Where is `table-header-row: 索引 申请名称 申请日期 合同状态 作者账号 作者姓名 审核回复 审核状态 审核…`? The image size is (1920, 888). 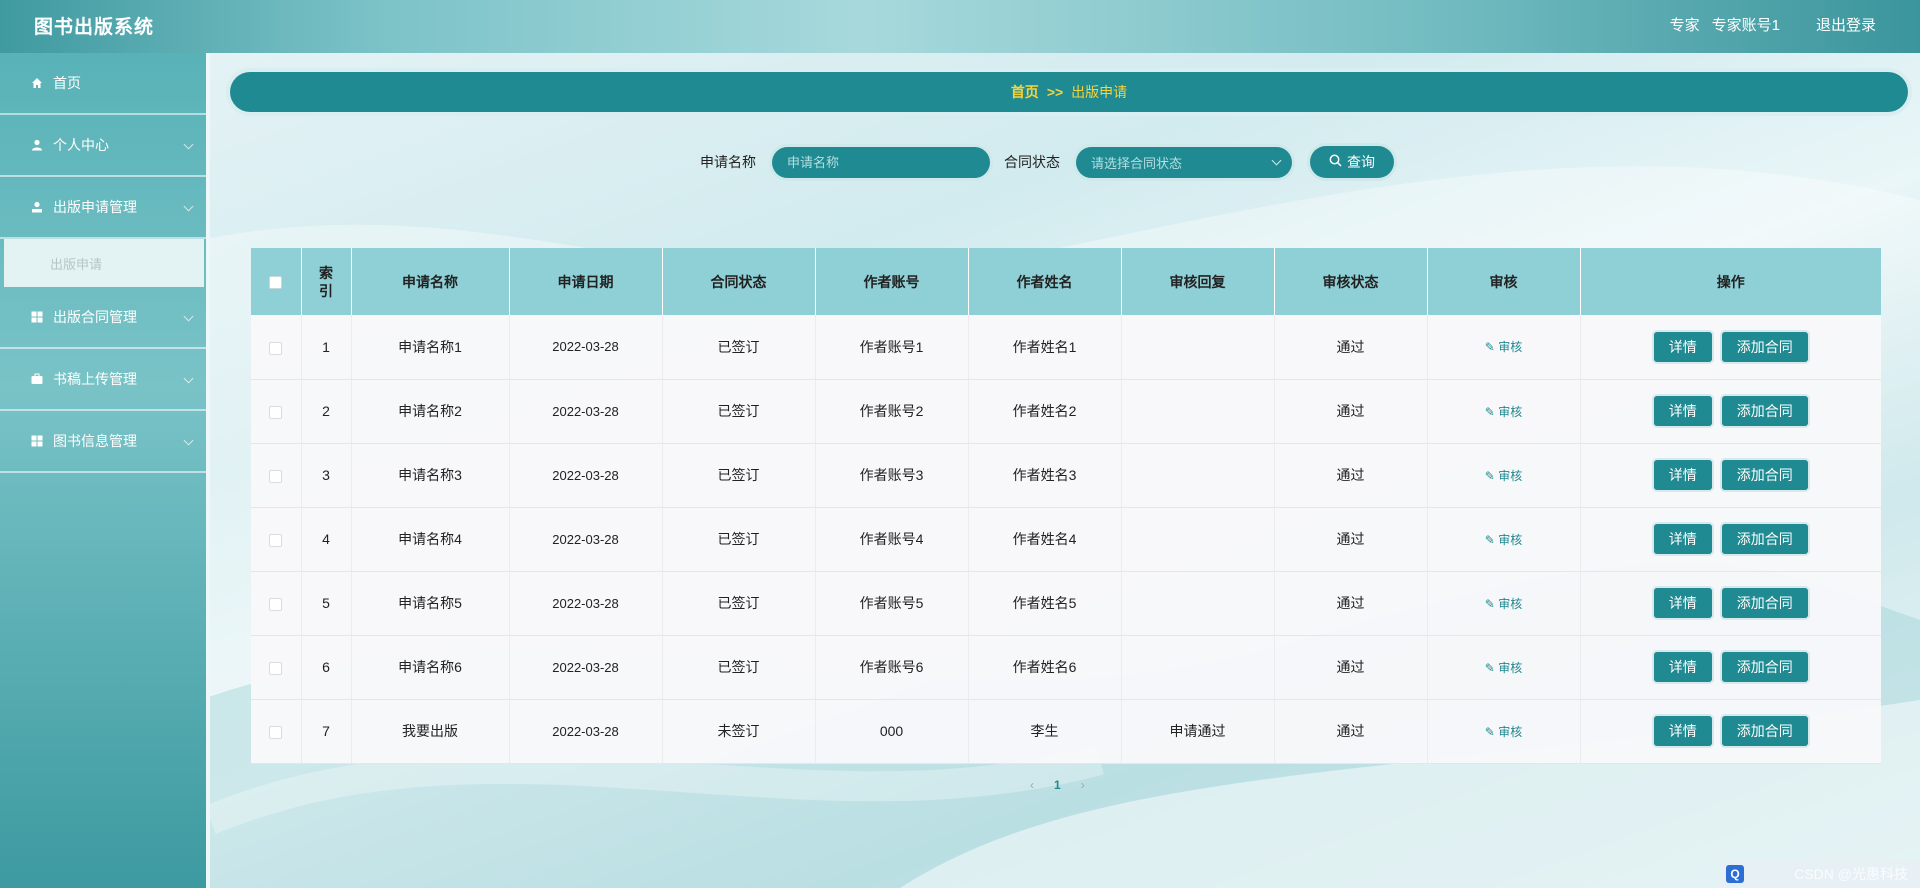 table-header-row: 索引 申请名称 申请日期 合同状态 作者账号 作者姓名 审核回复 审核状态 审核… is located at coordinates (1066, 281).